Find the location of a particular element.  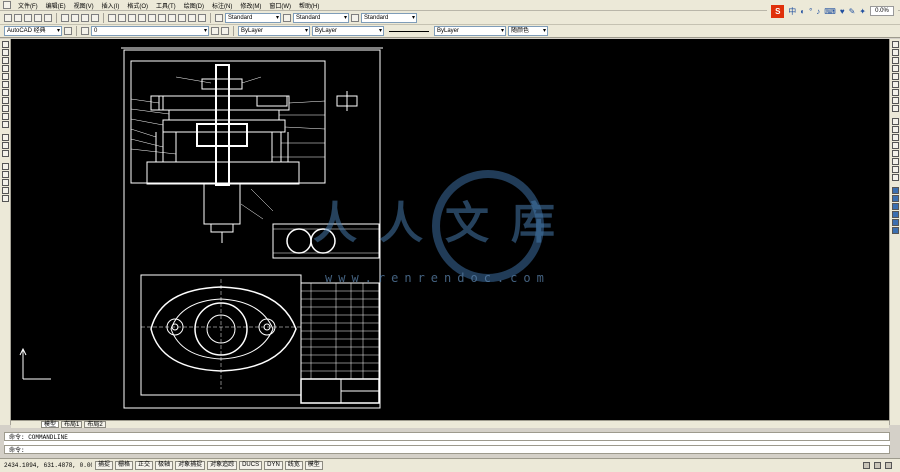

layer-prop-icon is located at coordinates (895, 190).